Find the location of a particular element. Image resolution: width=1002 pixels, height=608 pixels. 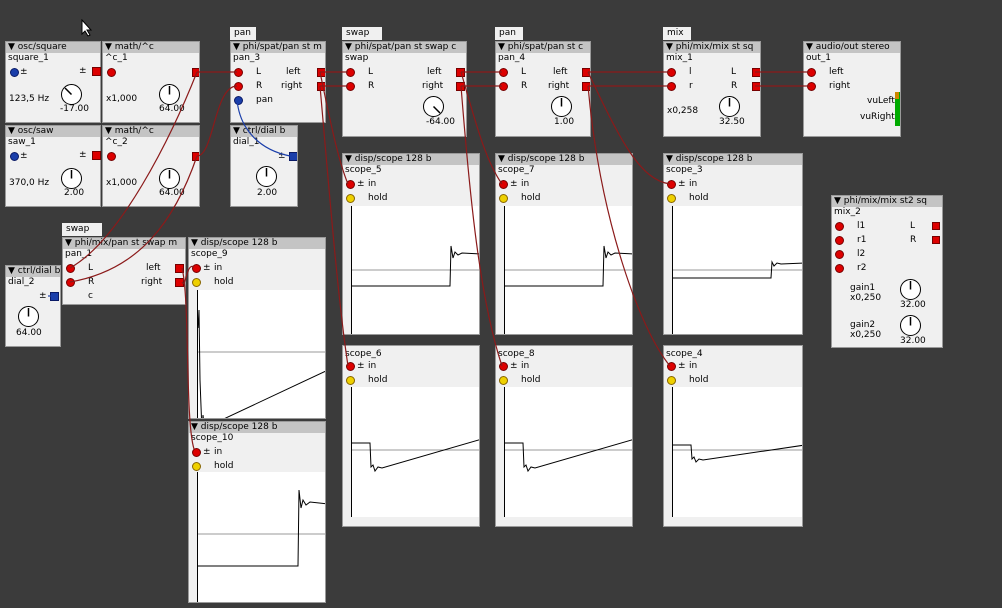

scope-7-module: ▼ disp/scope 128 b scope_7 ± in hold is located at coordinates (564, 244).